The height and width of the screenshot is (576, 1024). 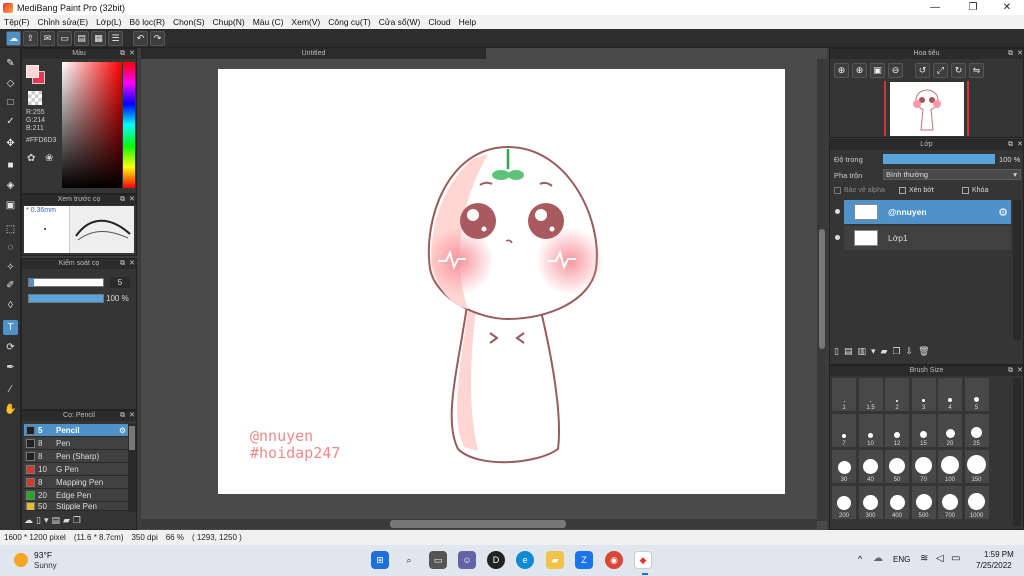 What do you see at coordinates (884, 351) in the screenshot?
I see `layer-folder-icon: ▰` at bounding box center [884, 351].